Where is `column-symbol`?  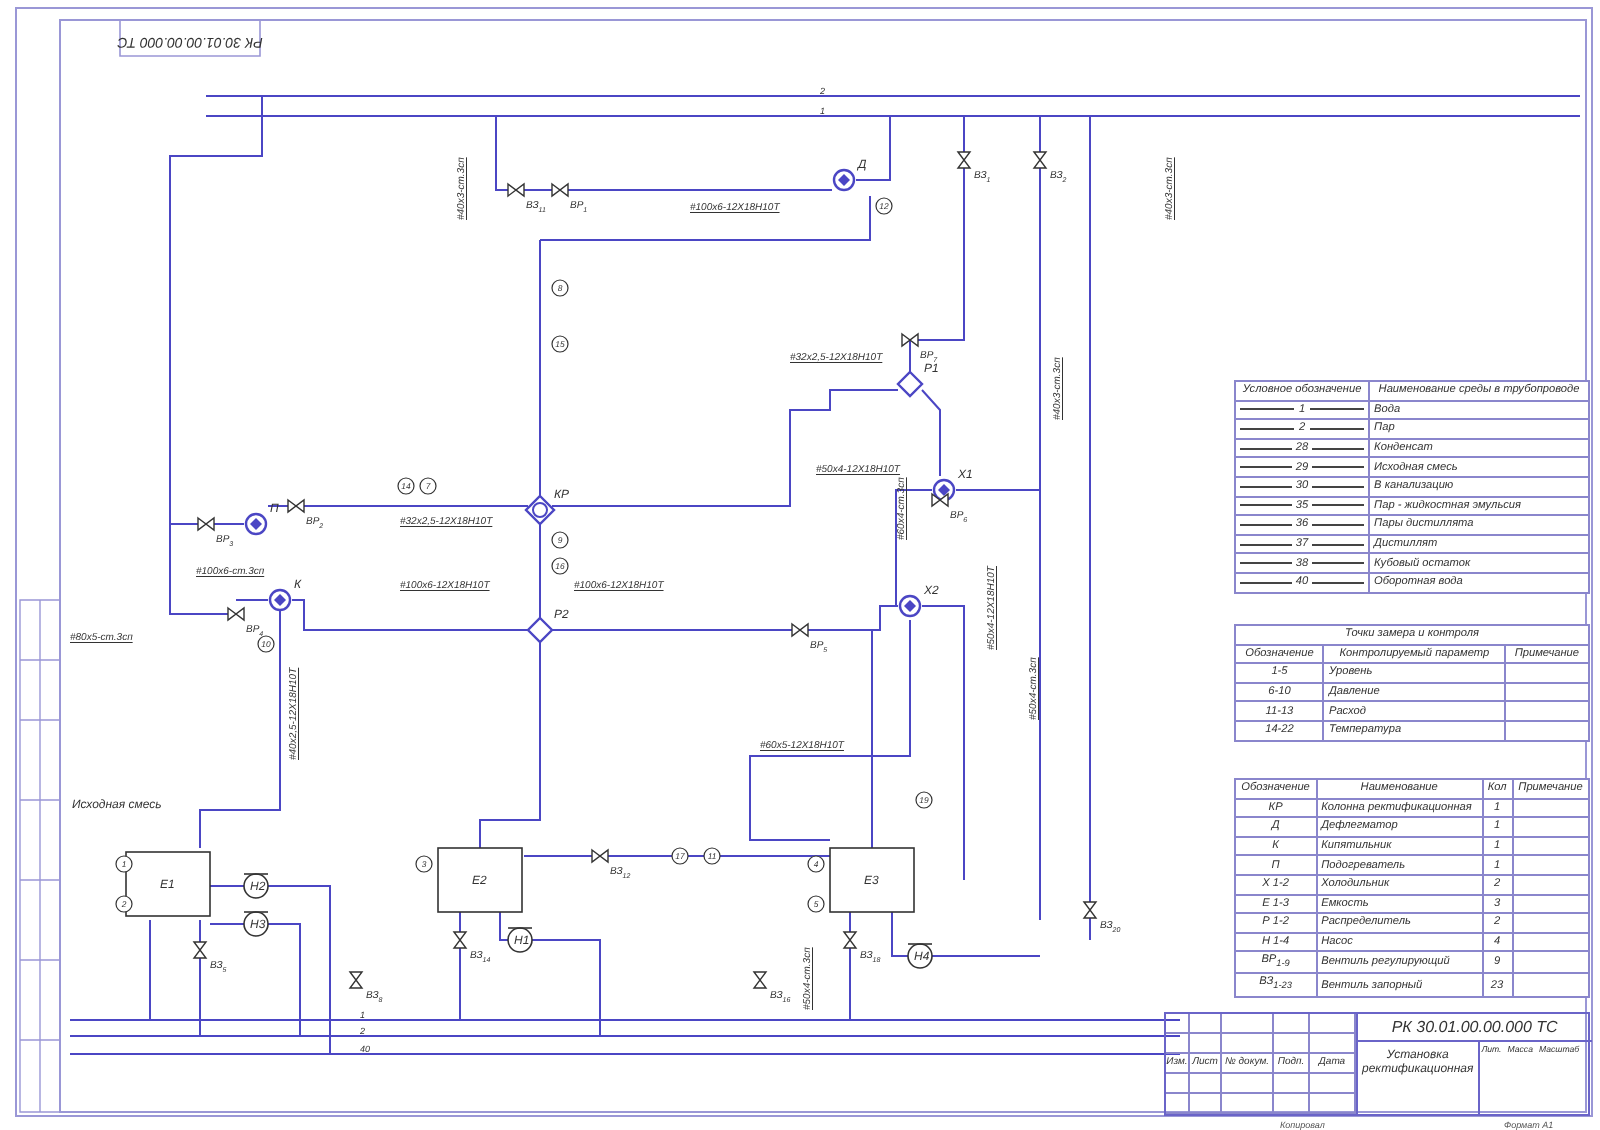 column-symbol is located at coordinates (540, 510).